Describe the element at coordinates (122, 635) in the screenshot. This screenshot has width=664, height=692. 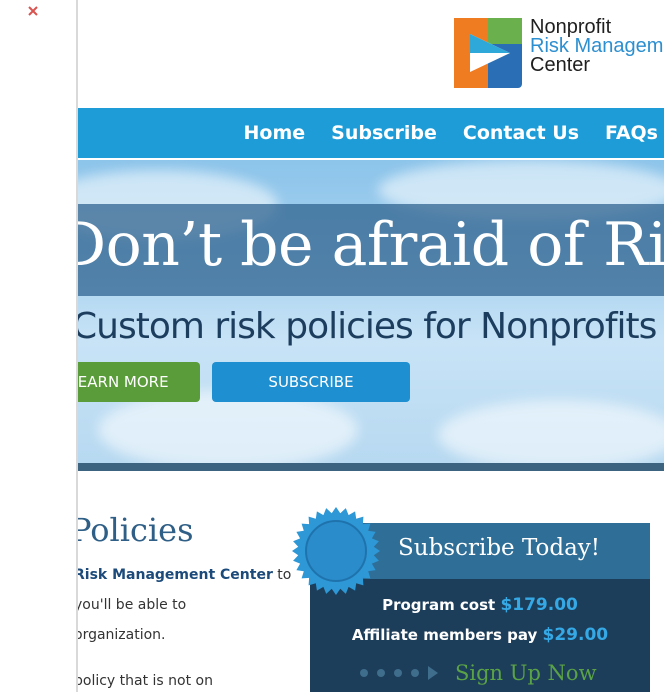
I see `policies-text-line-3: organization.` at that location.